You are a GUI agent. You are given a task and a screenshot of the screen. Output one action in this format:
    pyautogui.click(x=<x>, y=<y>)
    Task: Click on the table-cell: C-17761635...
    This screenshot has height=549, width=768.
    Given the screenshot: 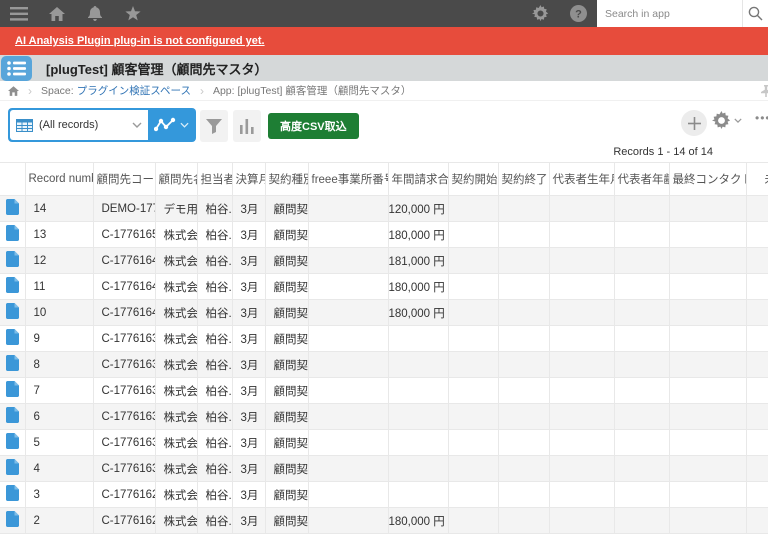 What is the action you would take?
    pyautogui.click(x=124, y=390)
    